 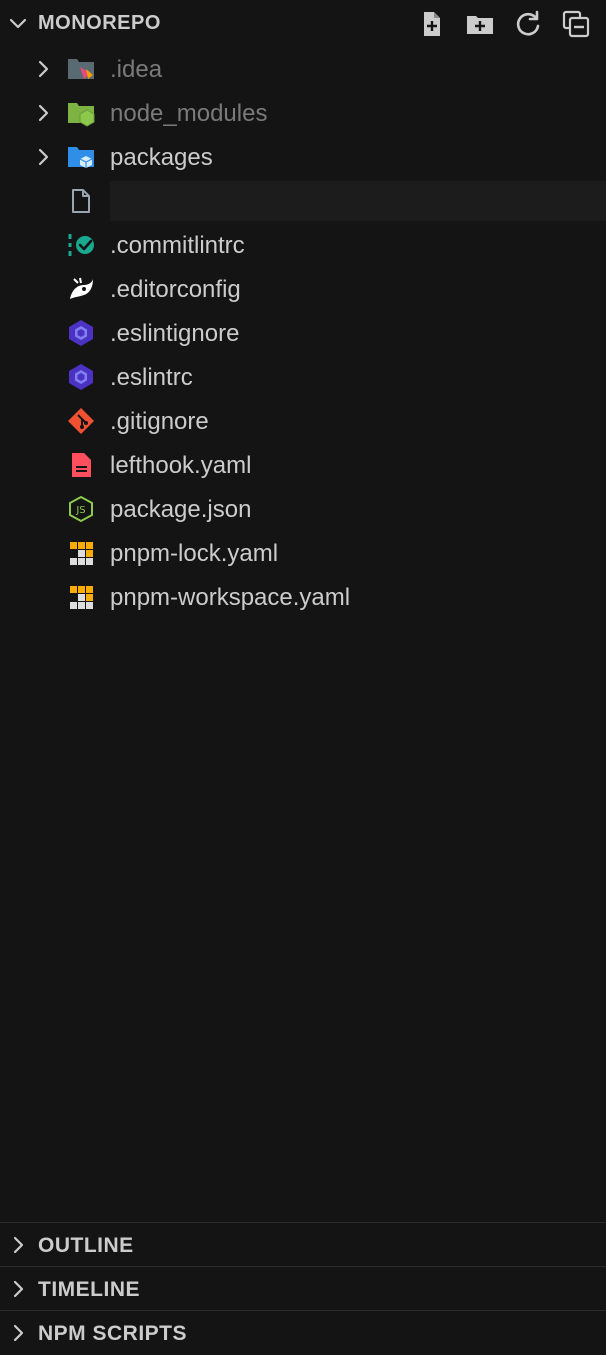 What do you see at coordinates (81, 289) in the screenshot?
I see `editorconfig-icon` at bounding box center [81, 289].